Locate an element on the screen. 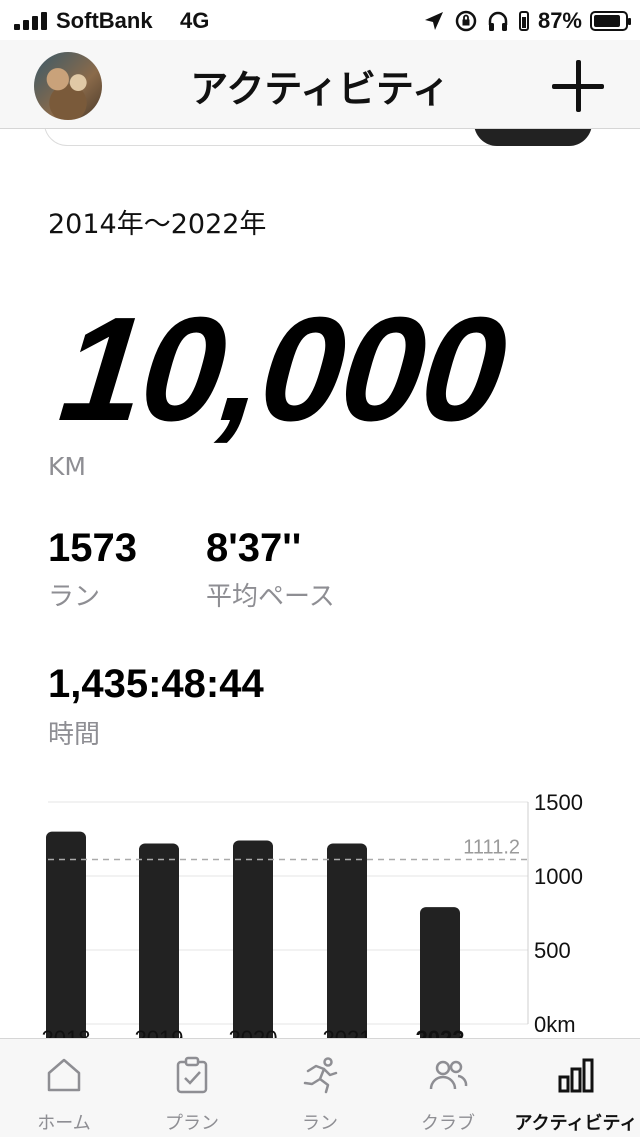  status-bar: SoftBank 4G 87% is located at coordinates (320, 20).